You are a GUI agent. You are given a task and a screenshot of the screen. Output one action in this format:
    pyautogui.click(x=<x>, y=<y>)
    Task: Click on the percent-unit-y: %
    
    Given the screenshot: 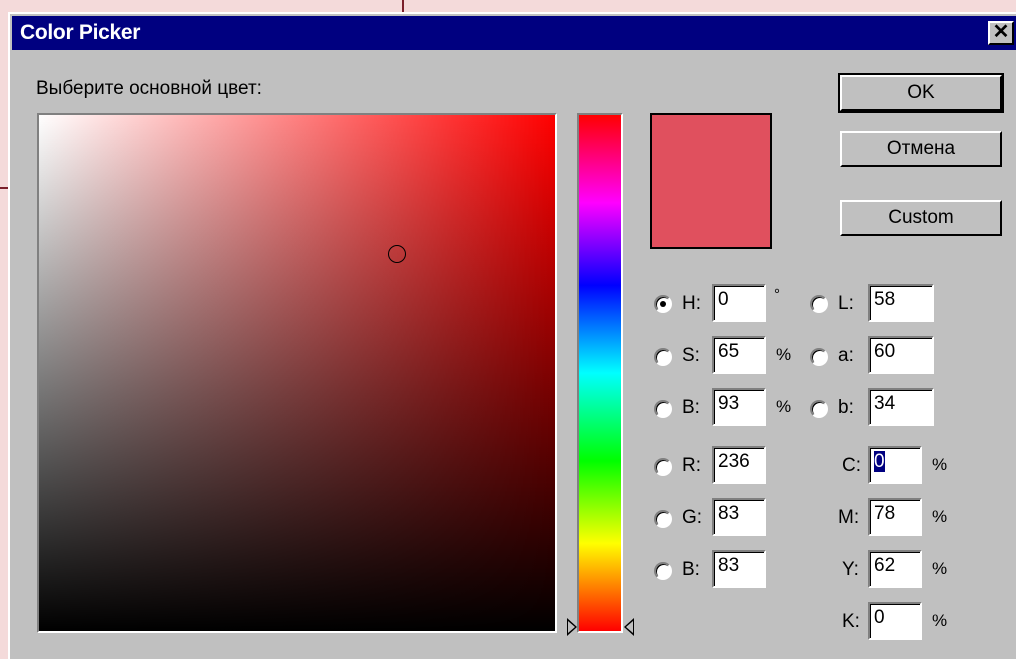 What is the action you would take?
    pyautogui.click(x=940, y=568)
    